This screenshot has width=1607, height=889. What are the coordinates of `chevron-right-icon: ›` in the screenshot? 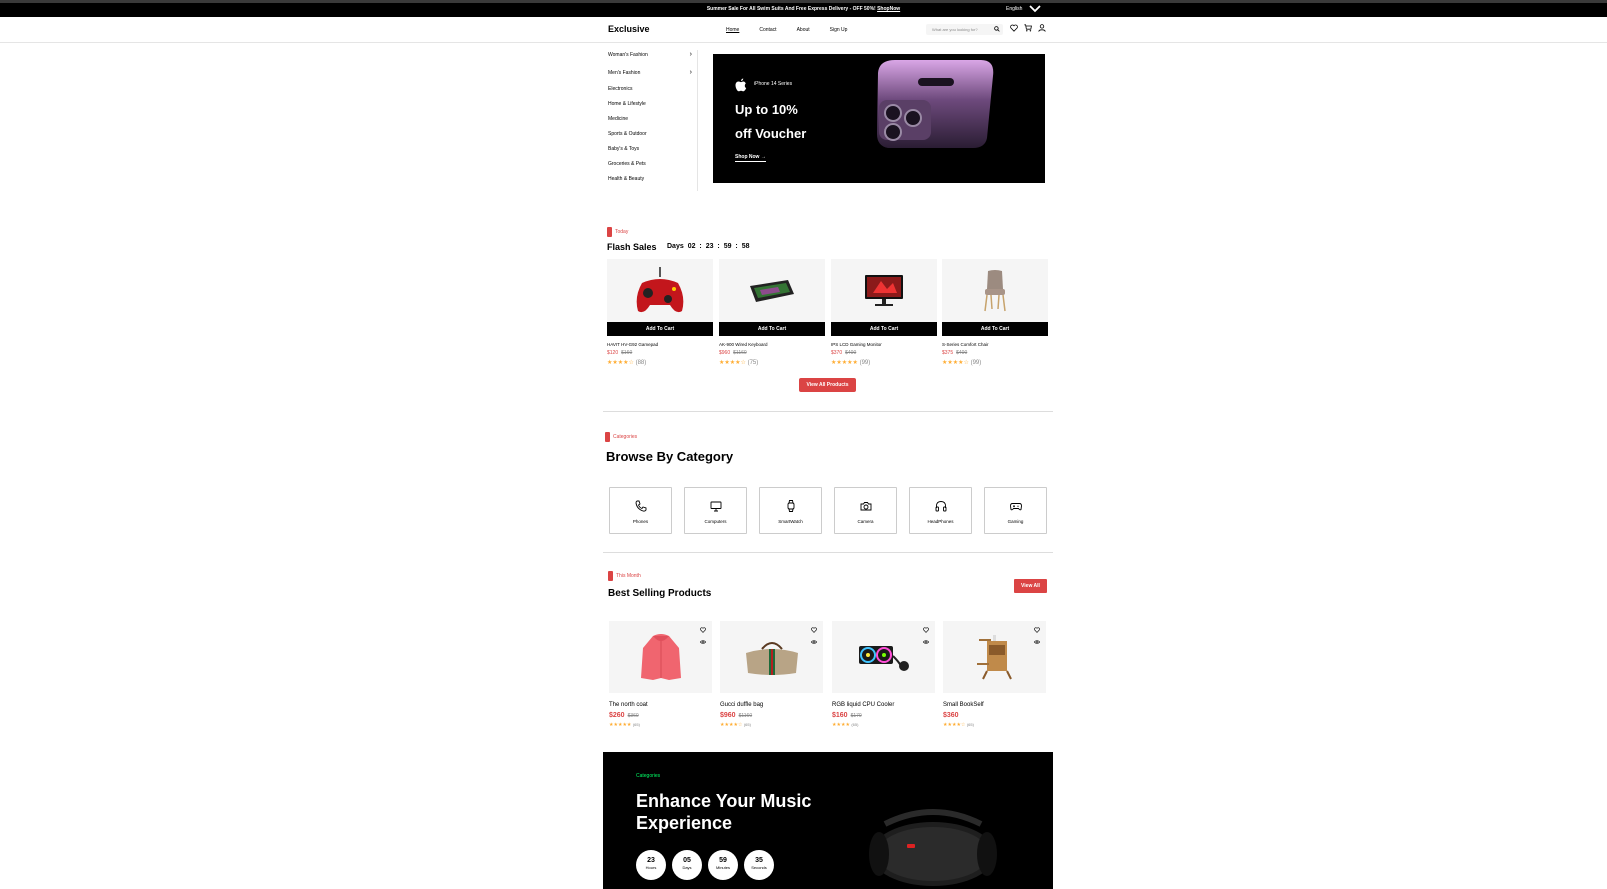 It's located at (690, 72).